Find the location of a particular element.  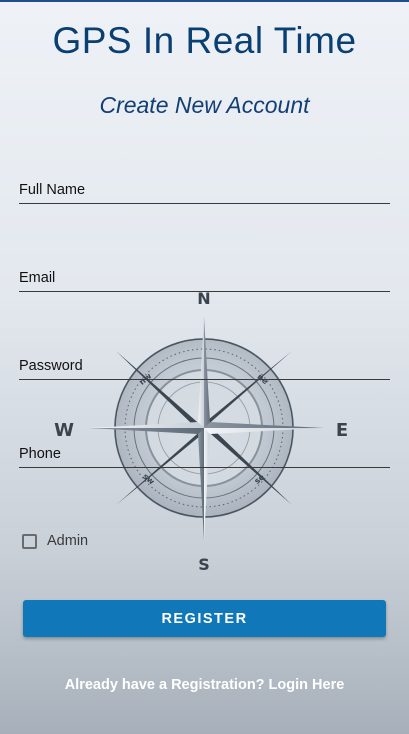

email-field: Email is located at coordinates (204, 281).